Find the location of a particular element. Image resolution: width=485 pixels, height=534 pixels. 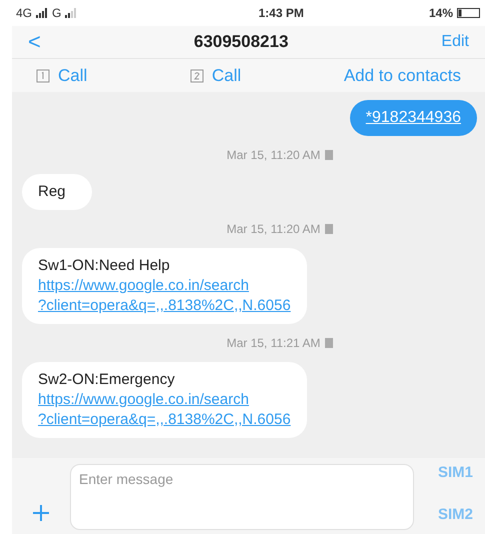

message-timestamp: Mar 15, 11:21 AM is located at coordinates (273, 343).